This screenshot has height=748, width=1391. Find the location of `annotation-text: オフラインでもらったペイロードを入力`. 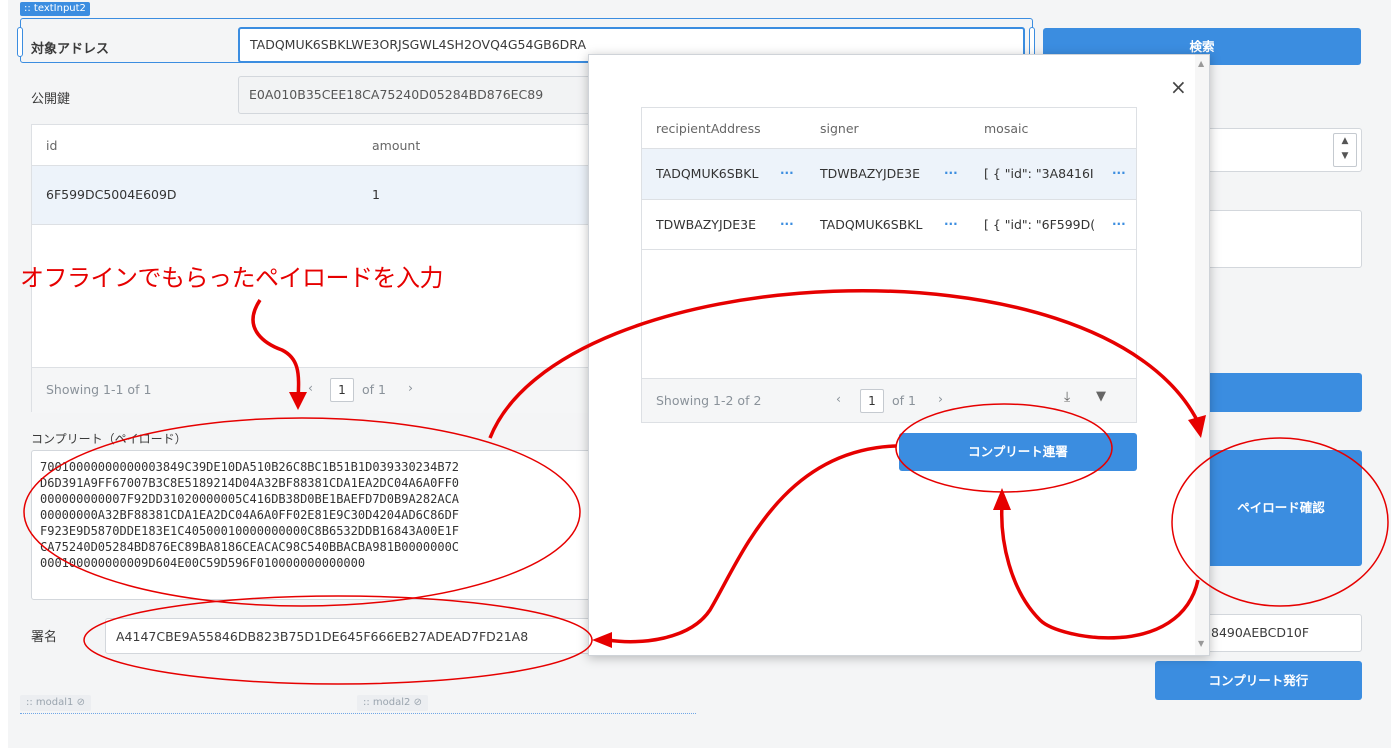

annotation-text: オフラインでもらったペイロードを入力 is located at coordinates (232, 278).